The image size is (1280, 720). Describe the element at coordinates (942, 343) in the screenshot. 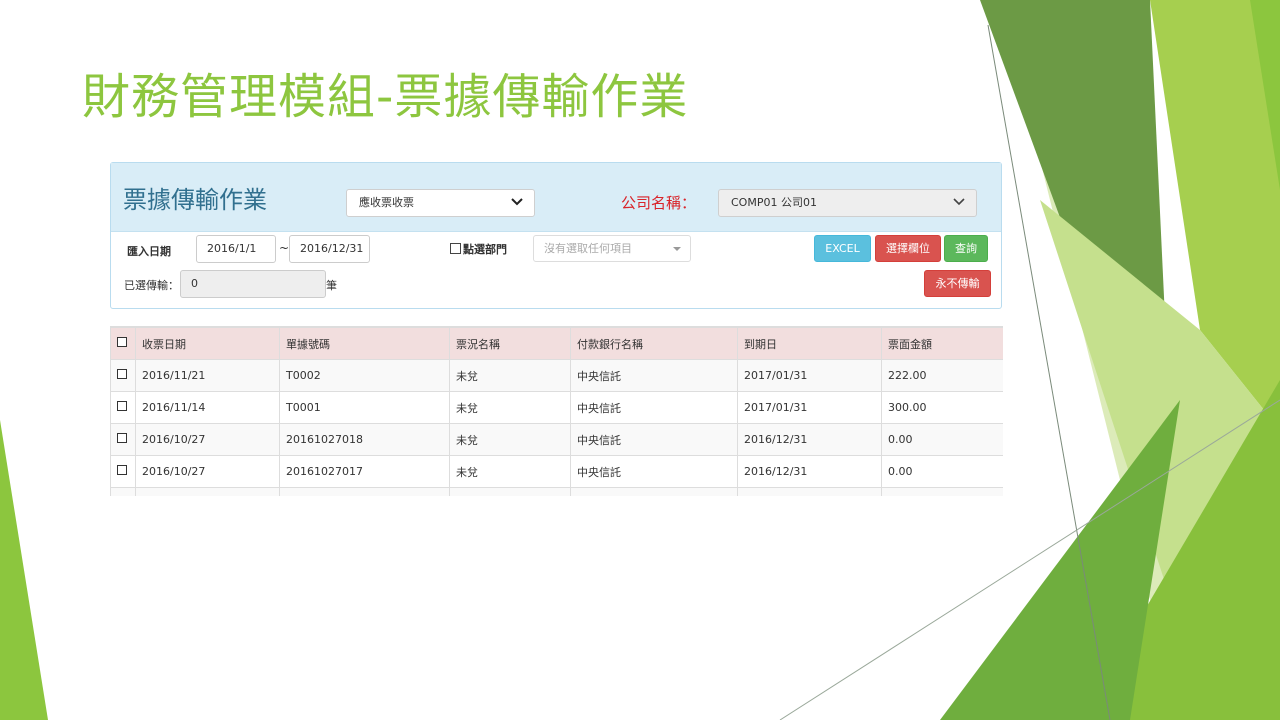

I see `column-header: 票面金額` at that location.